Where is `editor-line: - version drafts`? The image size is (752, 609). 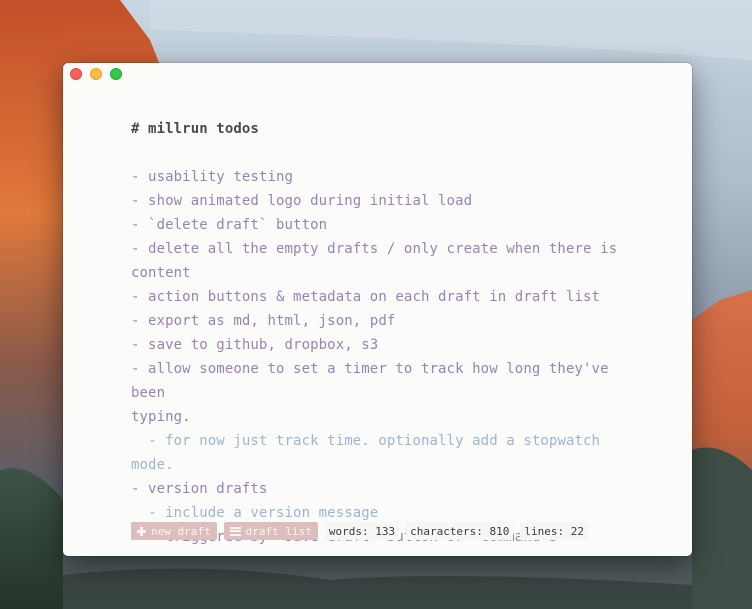 editor-line: - version drafts is located at coordinates (199, 489).